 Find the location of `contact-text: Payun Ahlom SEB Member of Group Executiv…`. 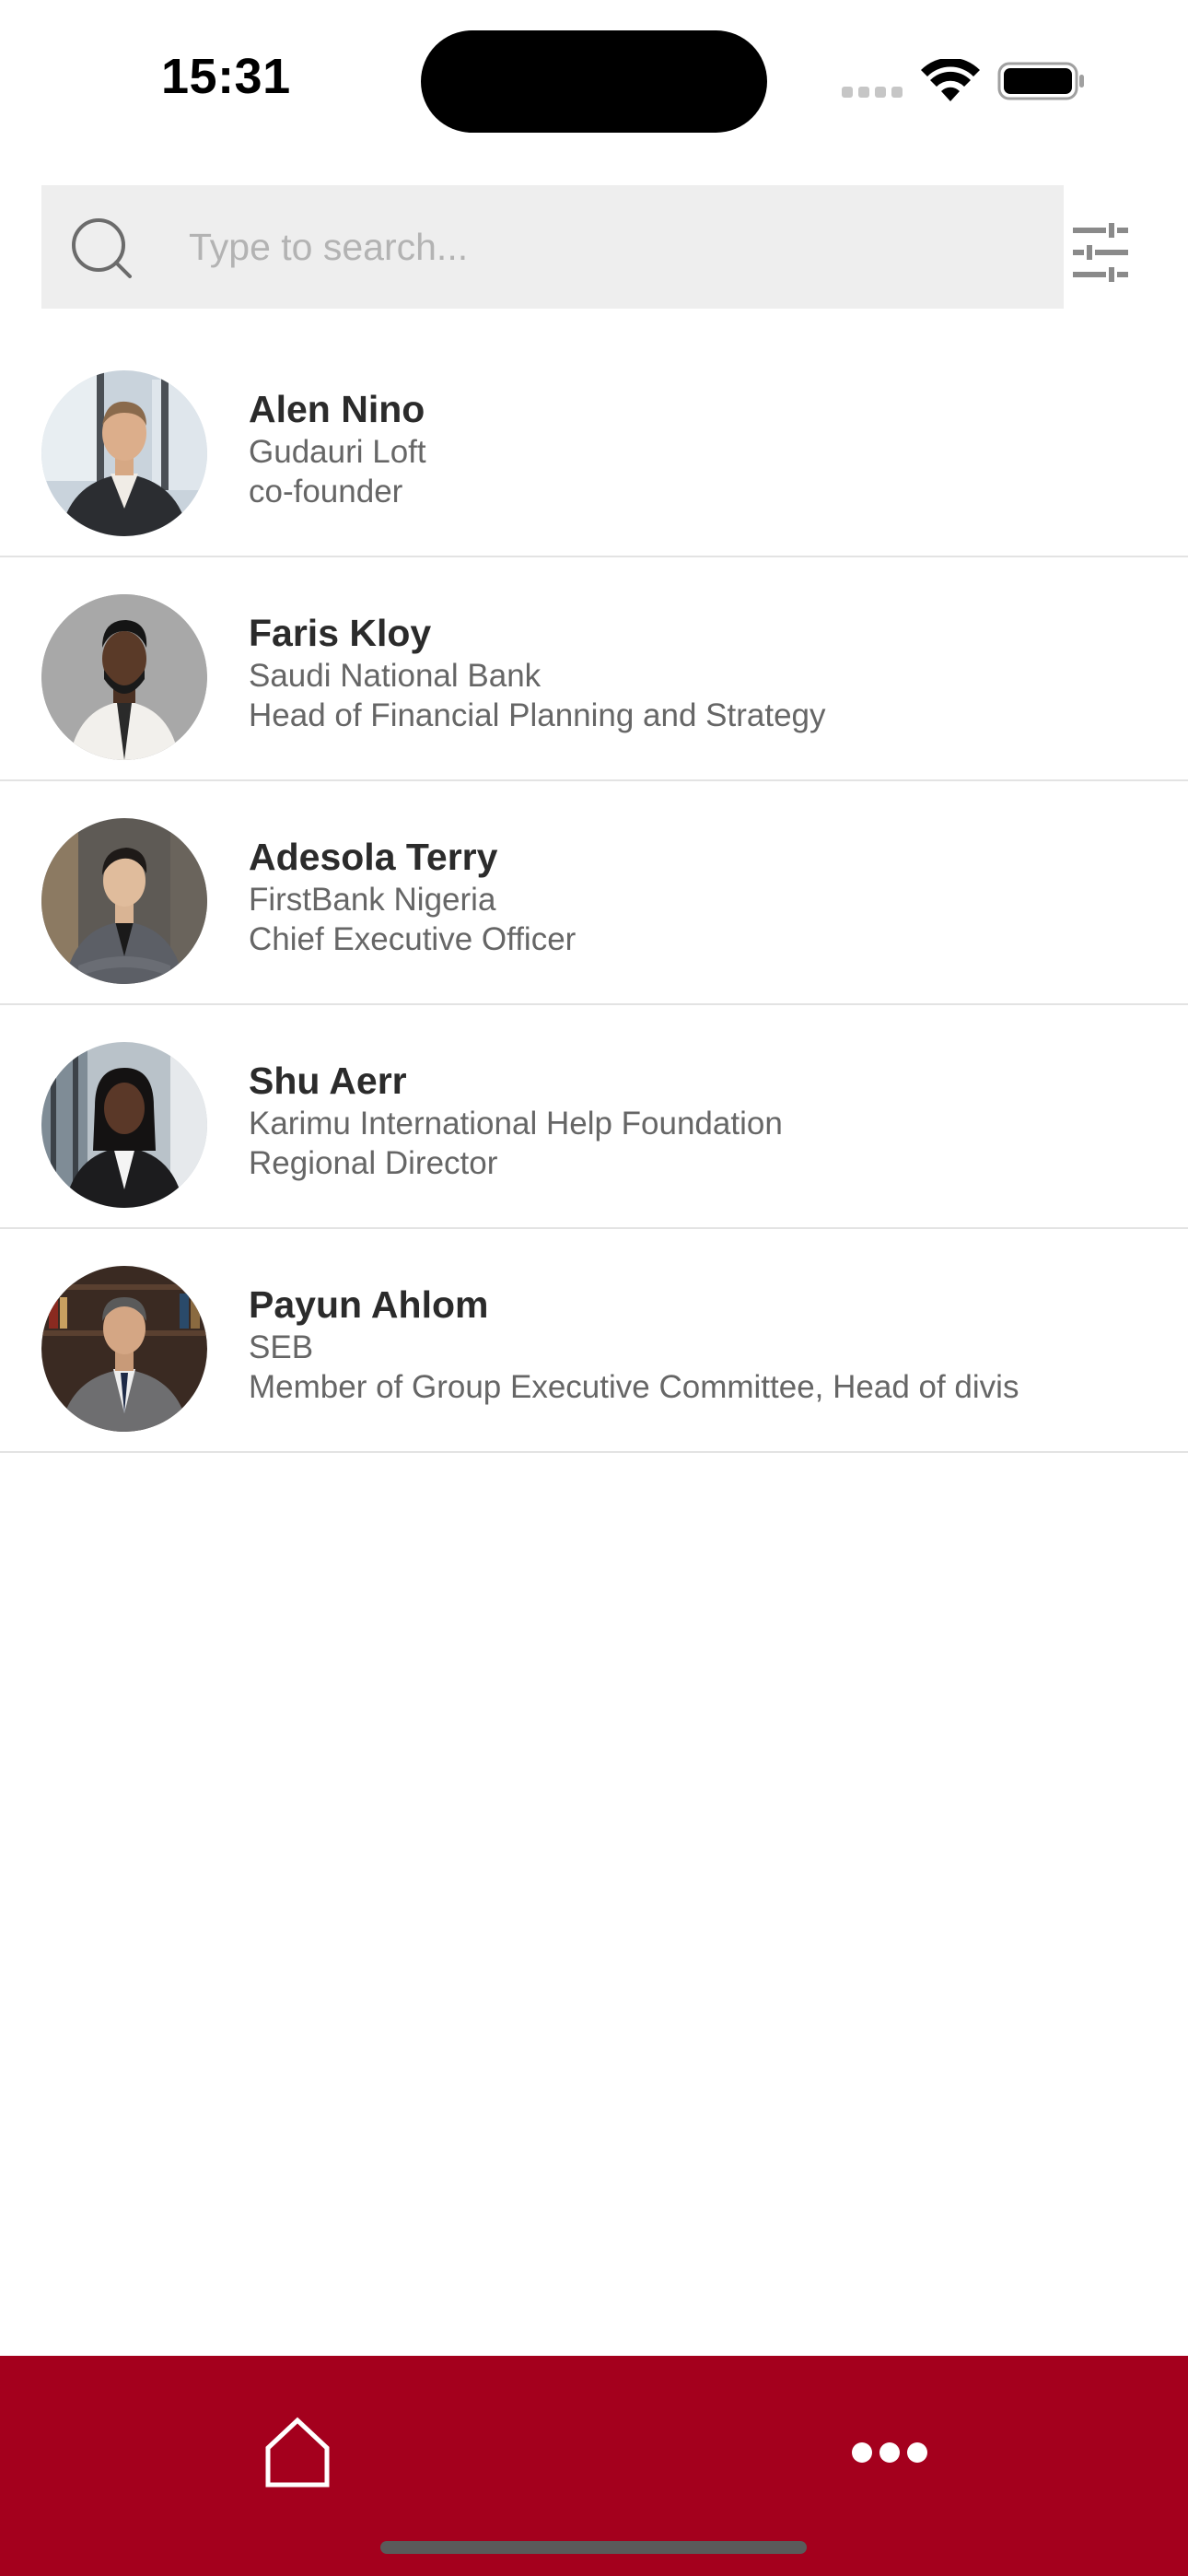

contact-text: Payun Ahlom SEB Member of Group Executiv… is located at coordinates (700, 1340).